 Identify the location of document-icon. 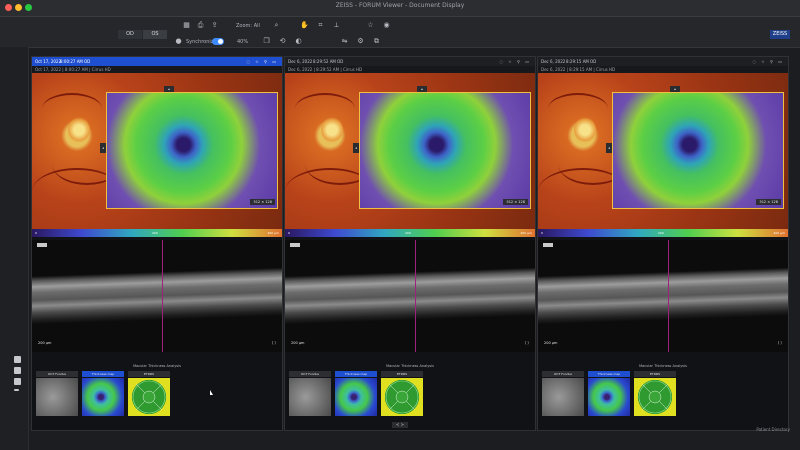
(17, 370).